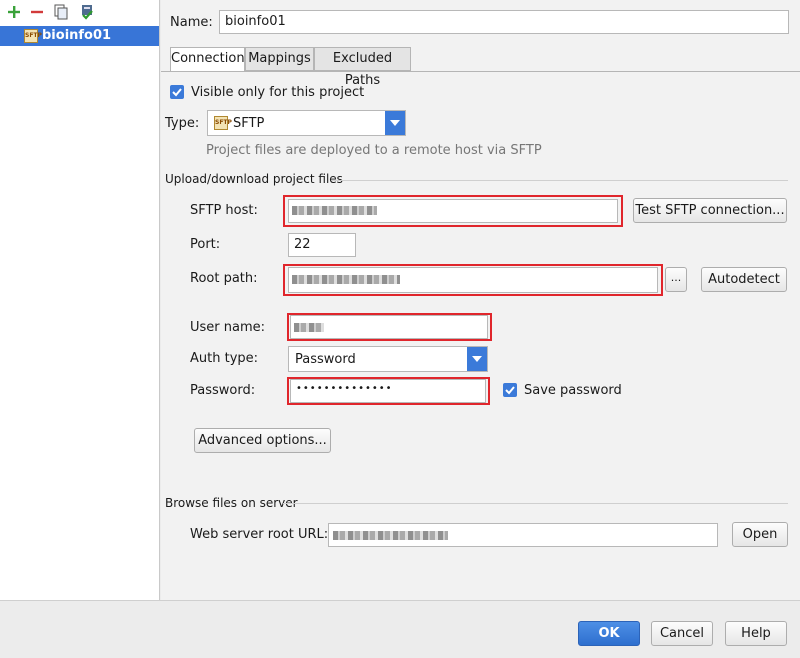  I want to click on server-list-item: SFTP bioinfo01, so click(79, 36).